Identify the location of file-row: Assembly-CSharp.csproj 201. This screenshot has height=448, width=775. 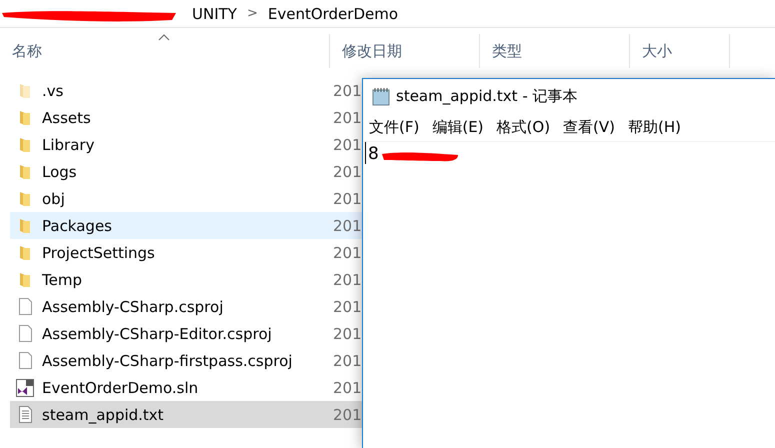
(186, 306).